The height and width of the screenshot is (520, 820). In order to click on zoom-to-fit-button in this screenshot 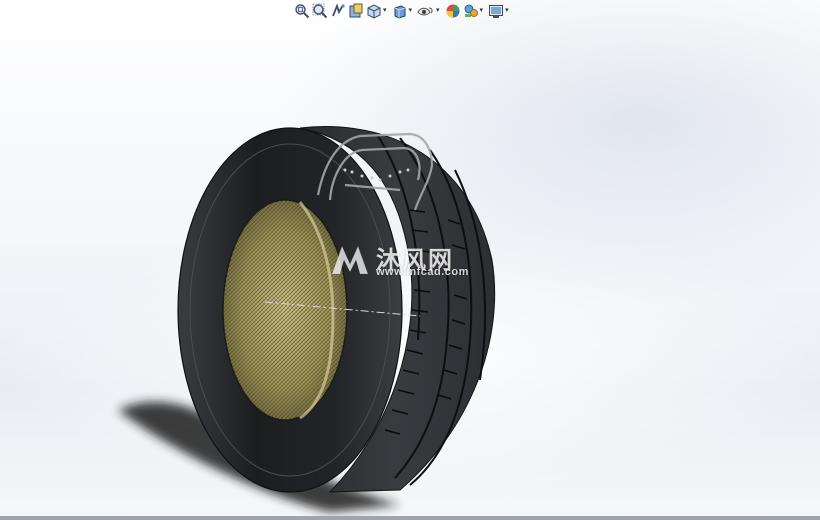, I will do `click(302, 11)`.